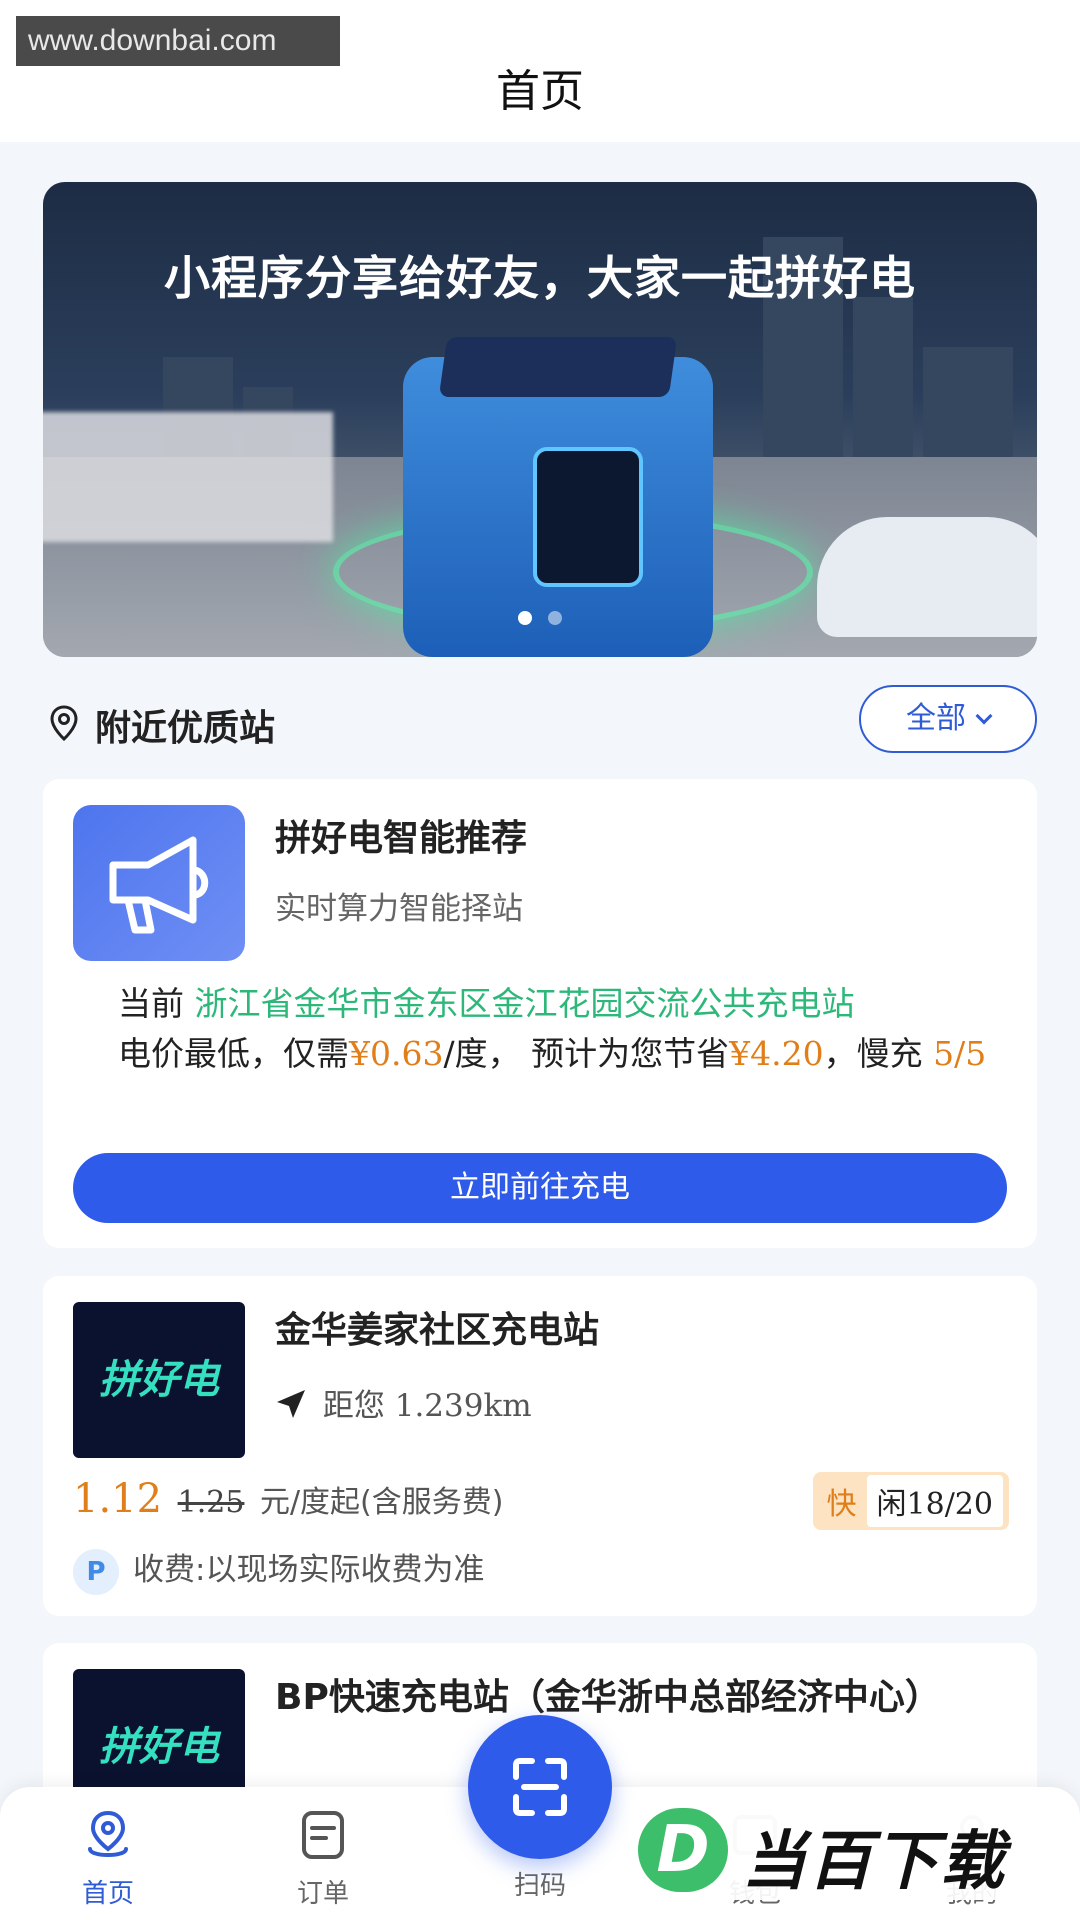  Describe the element at coordinates (540, 278) in the screenshot. I see `banner-headline: 小程序分享给好友，大家一起拼好电` at that location.